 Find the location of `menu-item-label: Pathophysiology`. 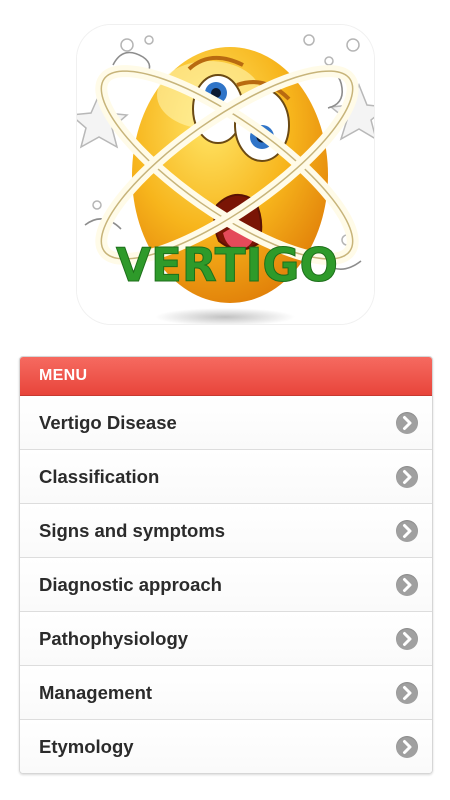

menu-item-label: Pathophysiology is located at coordinates (114, 638).